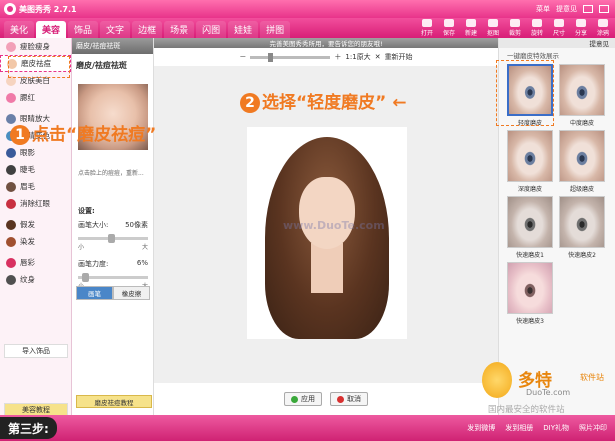 The height and width of the screenshot is (441, 615). What do you see at coordinates (327, 213) in the screenshot?
I see `photo-face` at bounding box center [327, 213].